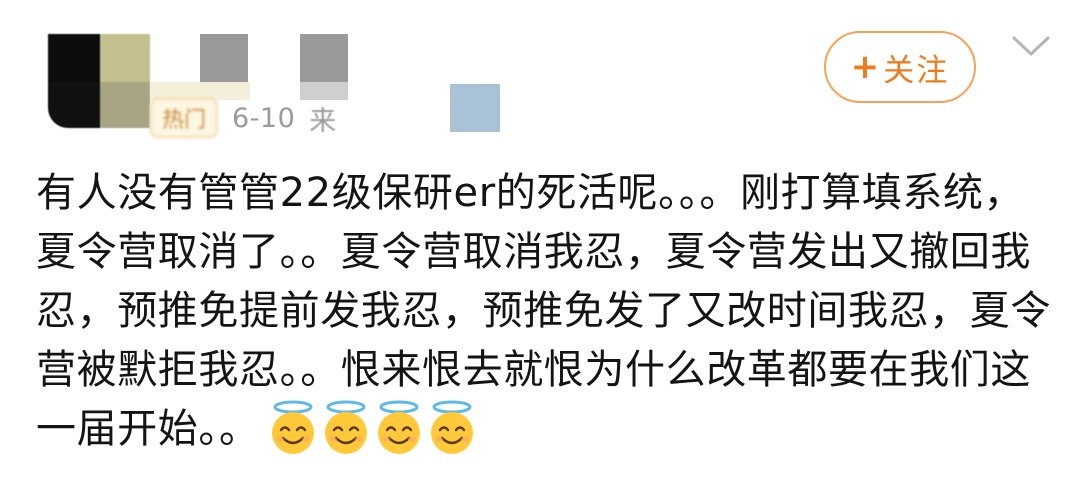 This screenshot has width=1080, height=484. I want to click on post-text-line: 有人没有管管22级保研er的死活呢。。。刚打算填系统，, so click(530, 193).